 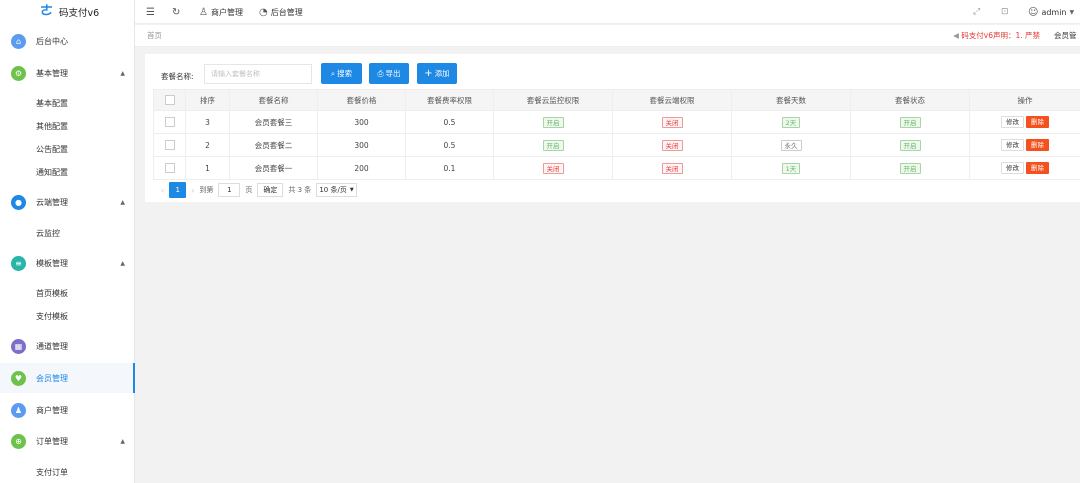 I want to click on sidebar-item-pay-order: 支付订单, so click(x=67, y=472).